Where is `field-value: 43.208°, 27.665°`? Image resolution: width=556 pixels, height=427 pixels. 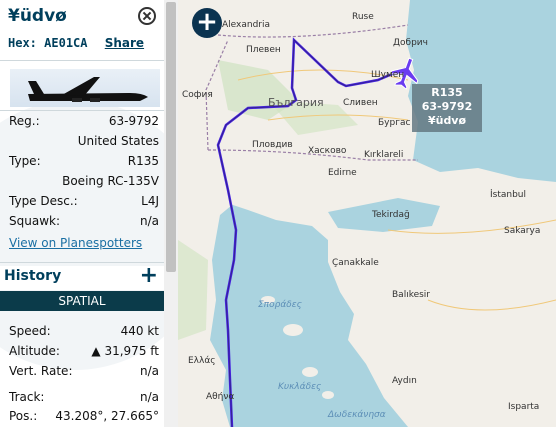
field-value: 43.208°, 27.665° is located at coordinates (107, 416).